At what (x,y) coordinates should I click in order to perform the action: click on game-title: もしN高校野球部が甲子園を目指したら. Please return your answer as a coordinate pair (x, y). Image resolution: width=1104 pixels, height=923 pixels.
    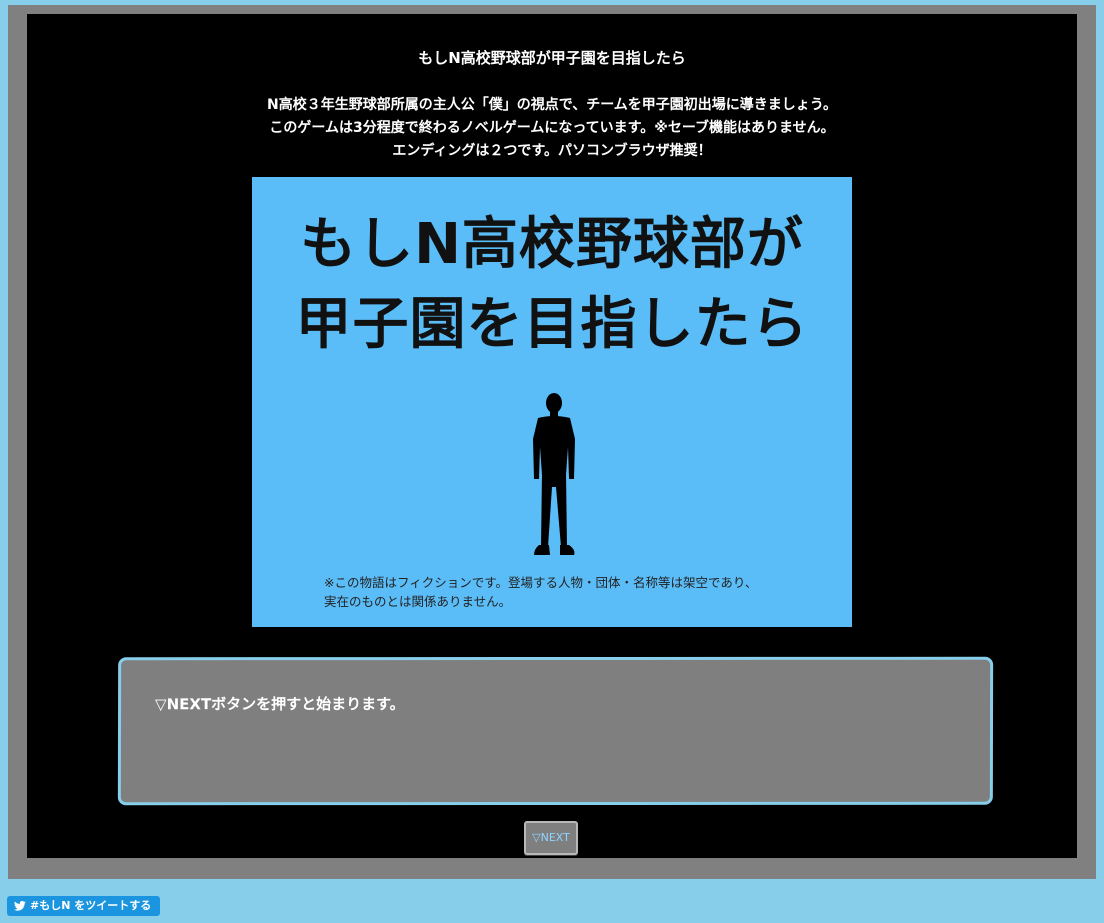
    Looking at the image, I should click on (552, 58).